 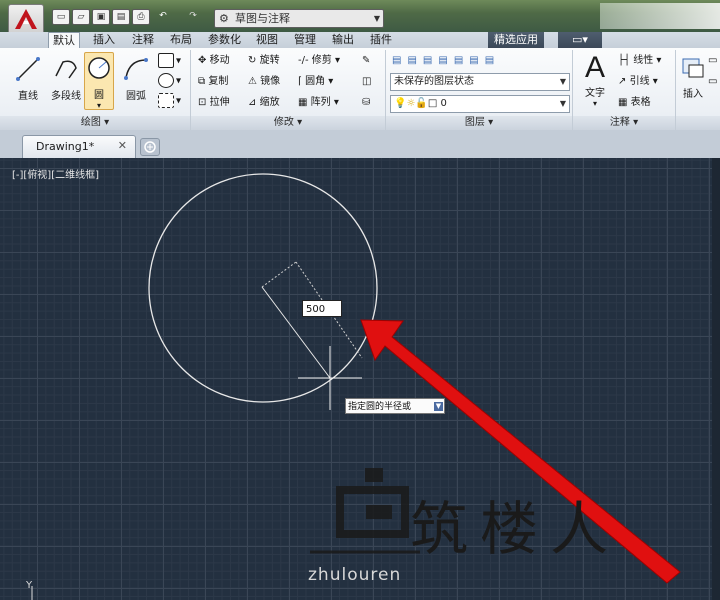 What do you see at coordinates (395, 406) in the screenshot?
I see `dynamic-input-prompt: 指定圆的半径或 ▼` at bounding box center [395, 406].